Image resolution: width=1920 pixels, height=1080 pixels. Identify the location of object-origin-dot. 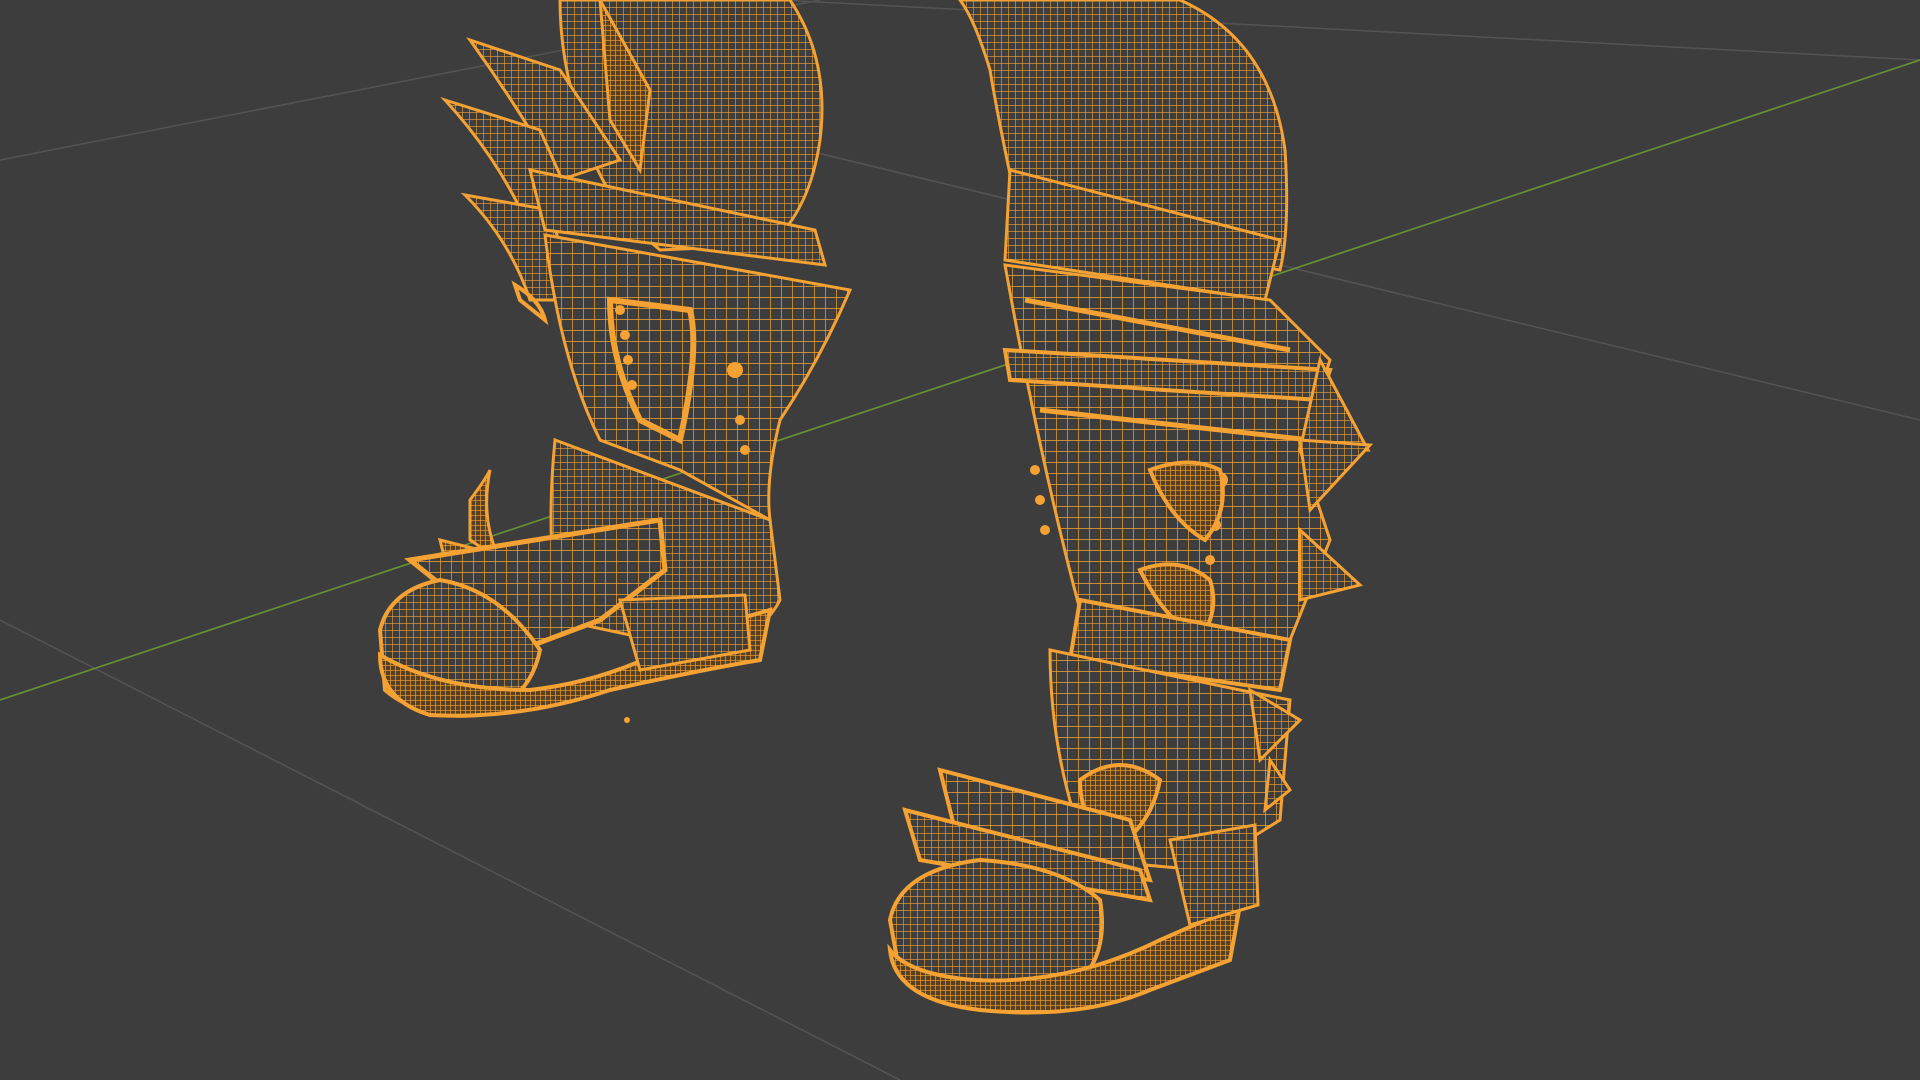
(627, 720).